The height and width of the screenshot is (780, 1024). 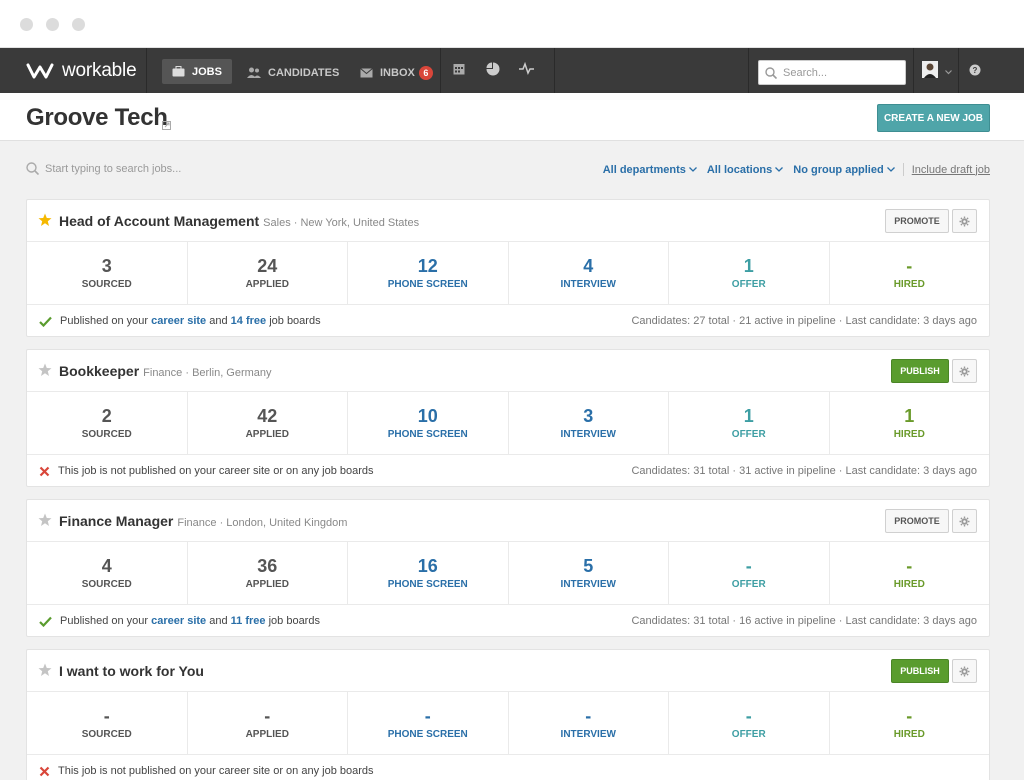 I want to click on stage-label: HIRED, so click(x=909, y=734).